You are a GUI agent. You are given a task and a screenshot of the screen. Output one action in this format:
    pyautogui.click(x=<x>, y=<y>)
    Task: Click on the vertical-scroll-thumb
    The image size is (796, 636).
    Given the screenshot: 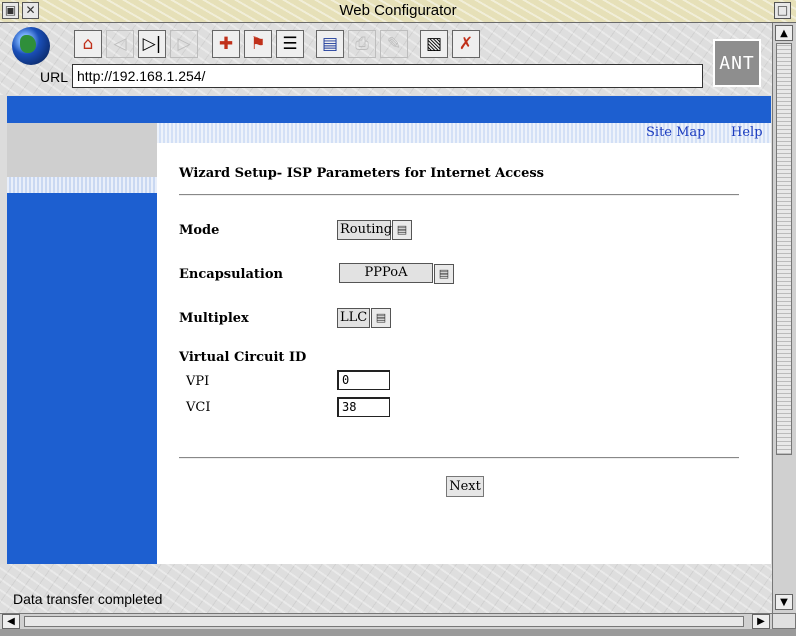 What is the action you would take?
    pyautogui.click(x=784, y=249)
    